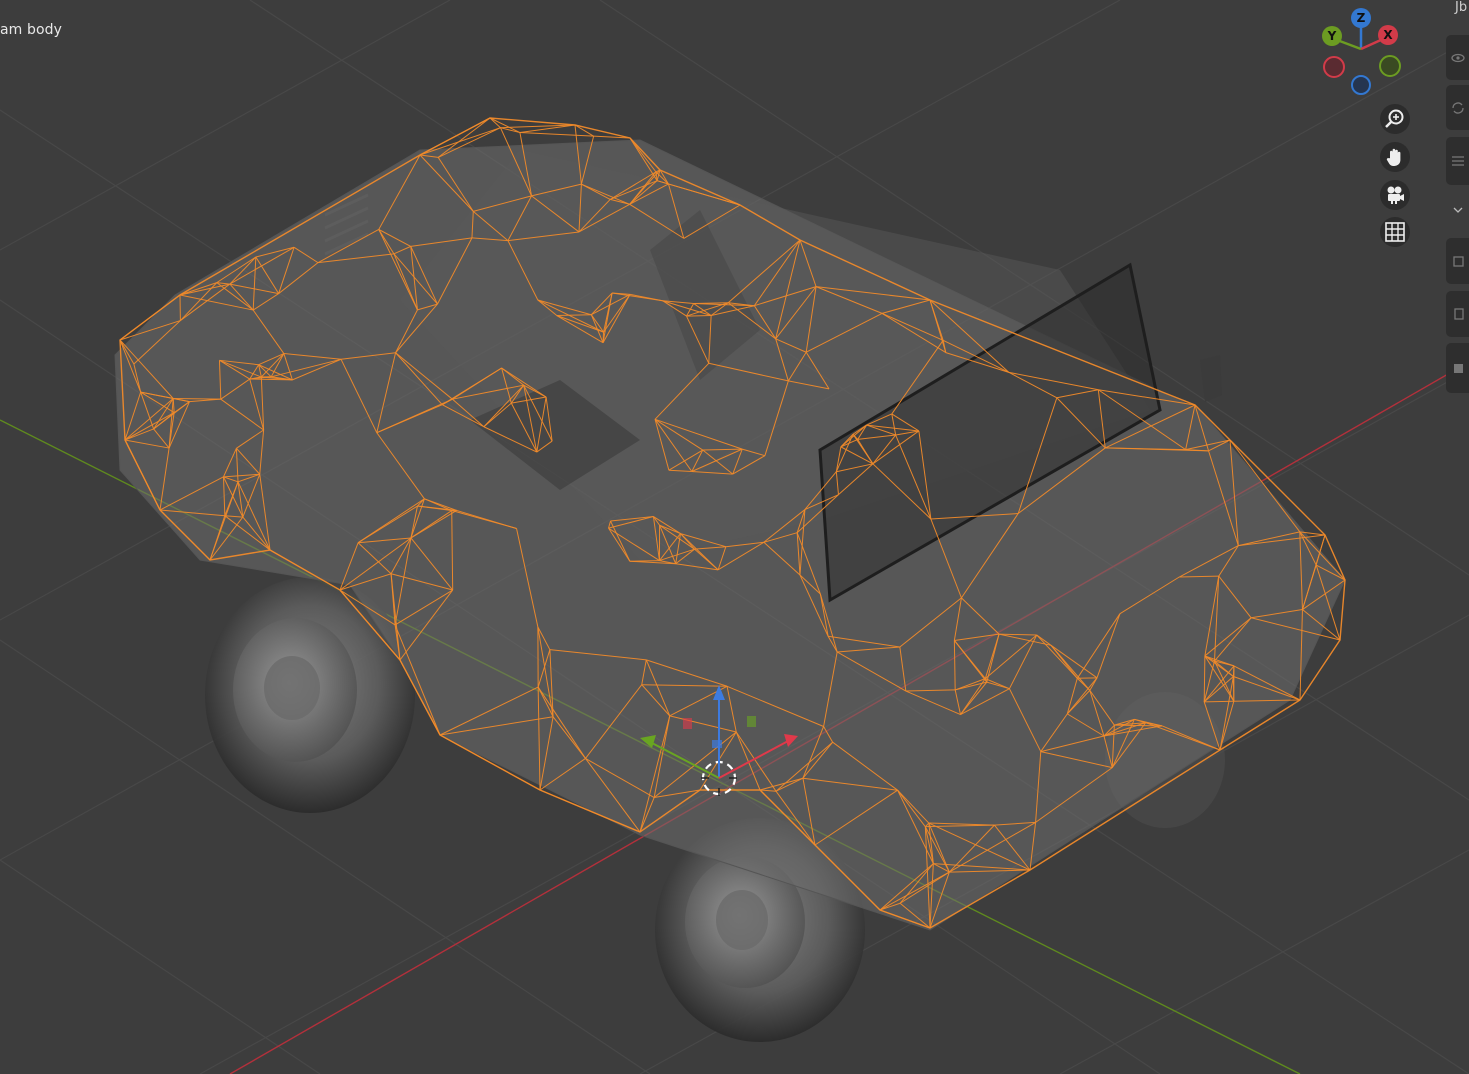  I want to click on camera-view-button, so click(1395, 195).